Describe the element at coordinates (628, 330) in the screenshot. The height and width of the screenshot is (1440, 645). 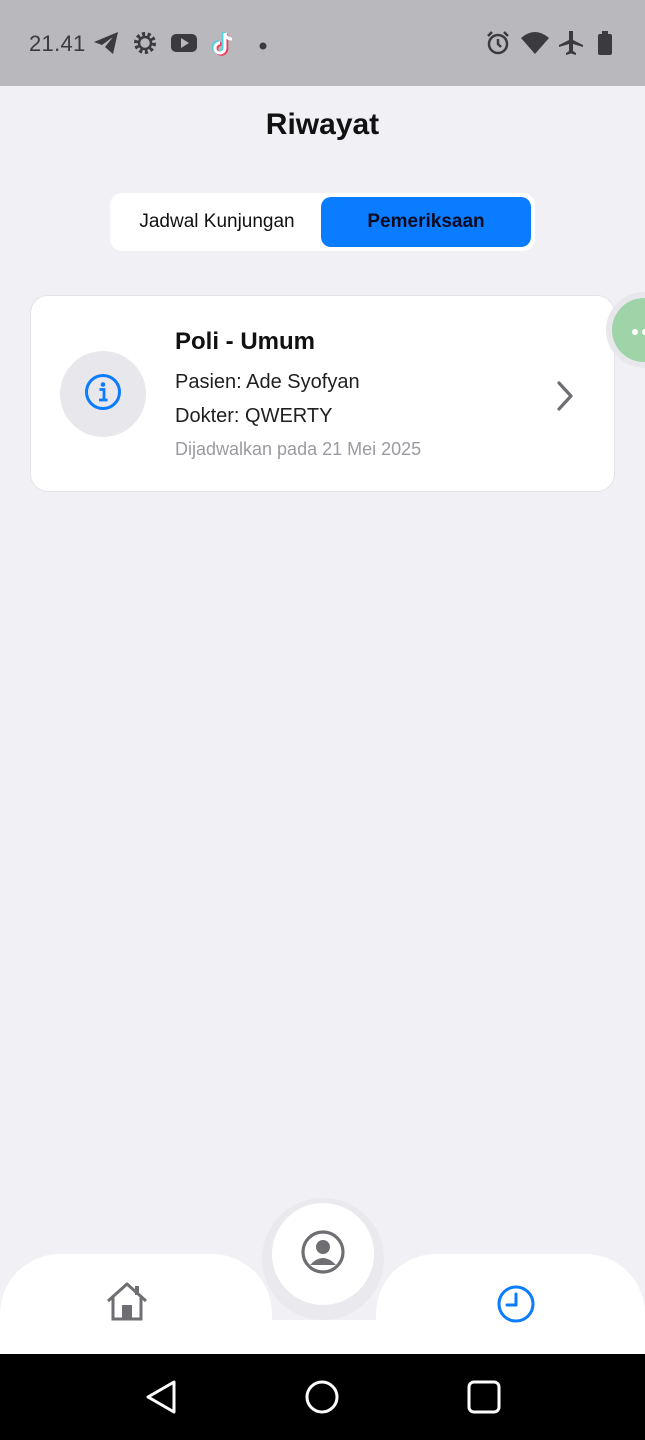
I see `floating-chat-bubble` at that location.